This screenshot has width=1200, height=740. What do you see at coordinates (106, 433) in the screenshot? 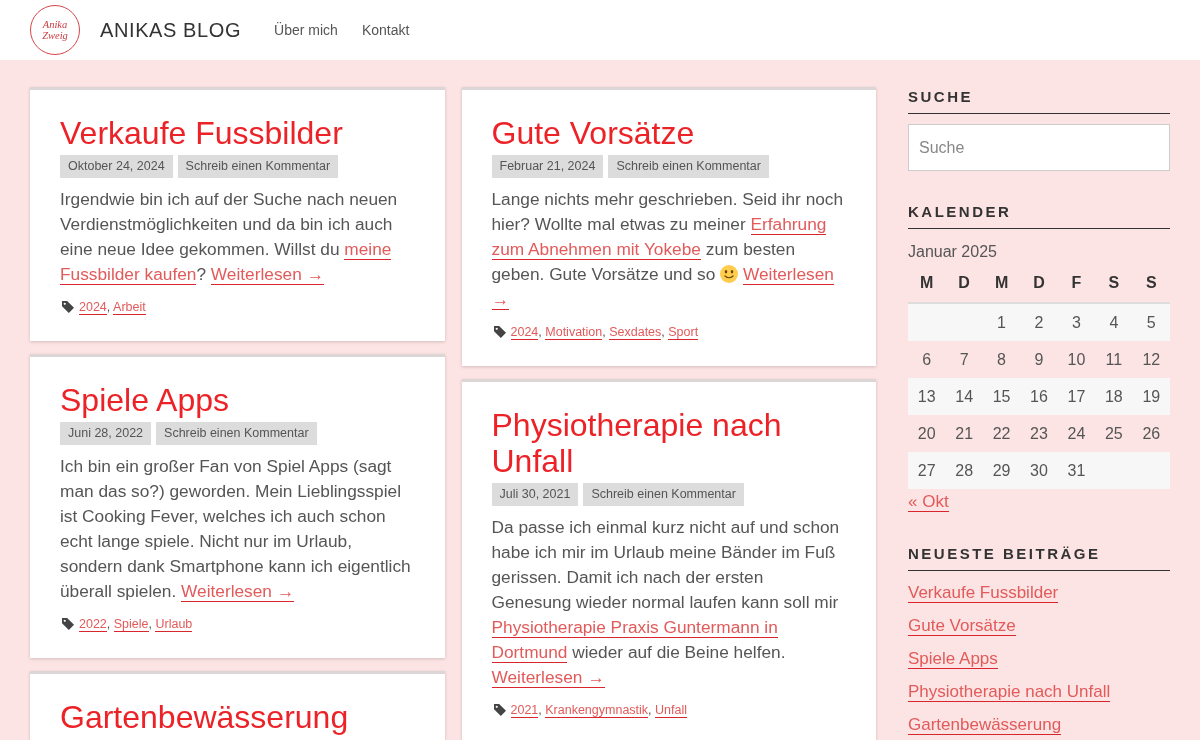
I see `date-link: Juni 28, 2022` at bounding box center [106, 433].